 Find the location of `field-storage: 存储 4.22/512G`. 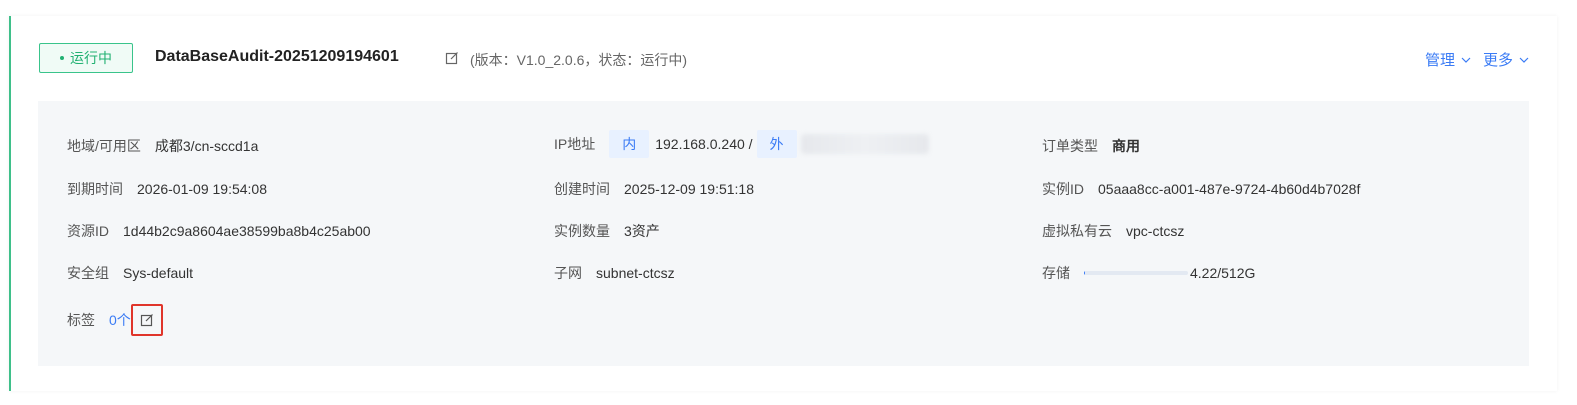

field-storage: 存储 4.22/512G is located at coordinates (1148, 273).